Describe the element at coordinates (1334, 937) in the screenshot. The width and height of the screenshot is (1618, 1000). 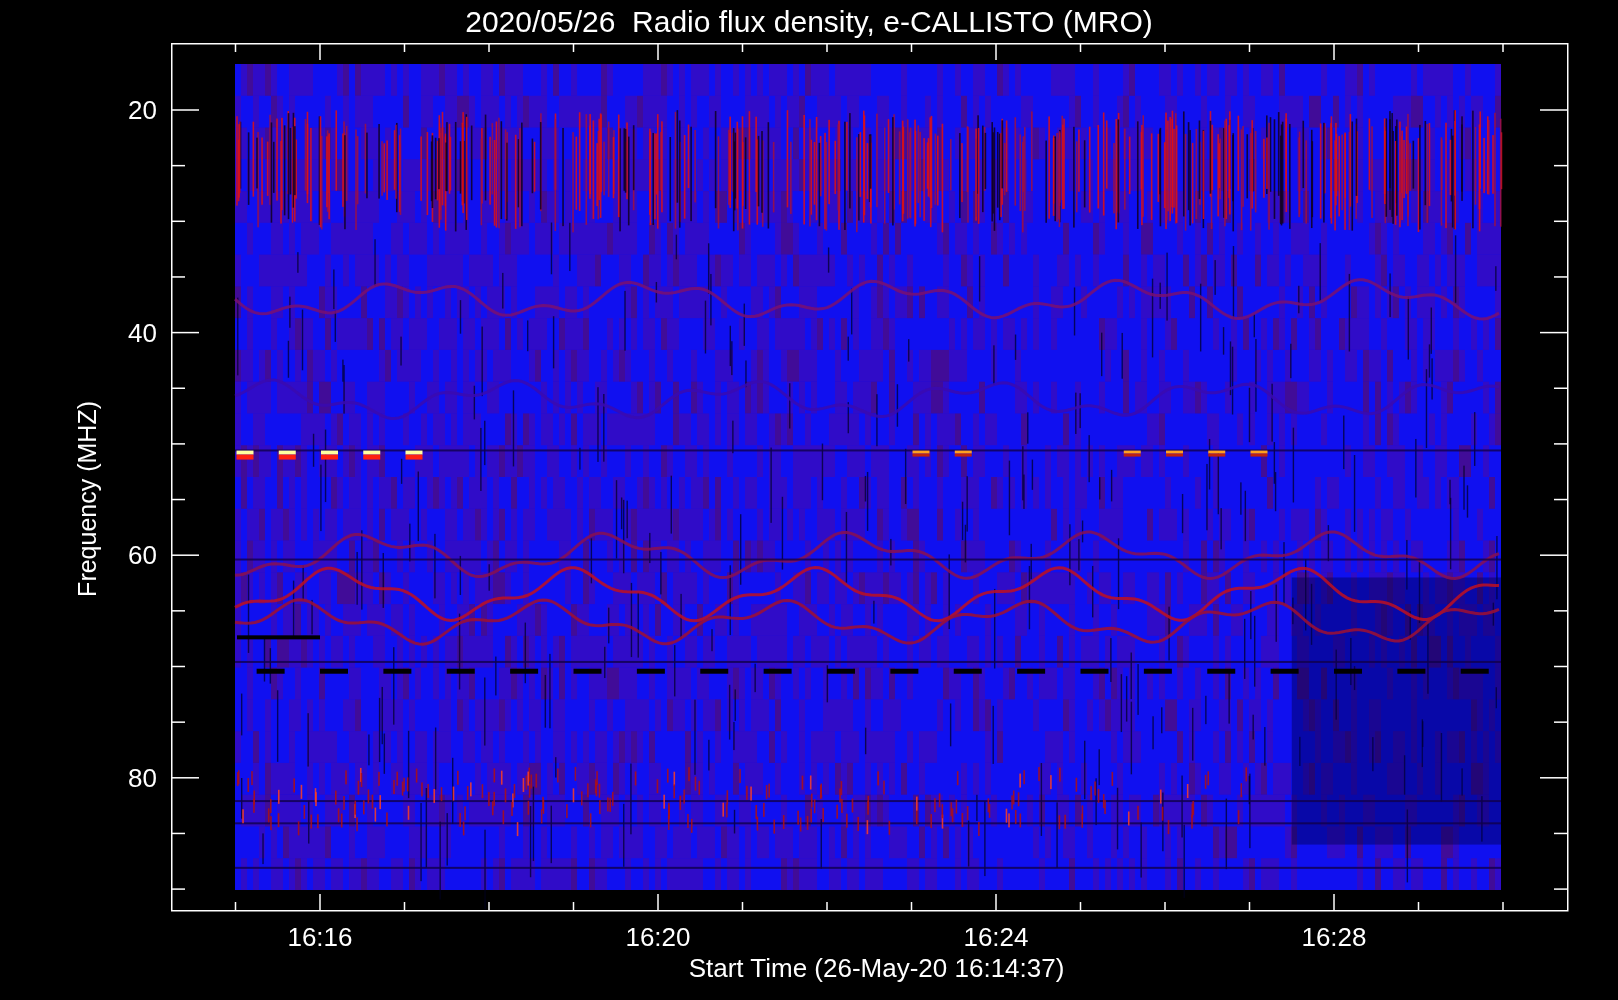
I see `tick-label: 16:28` at that location.